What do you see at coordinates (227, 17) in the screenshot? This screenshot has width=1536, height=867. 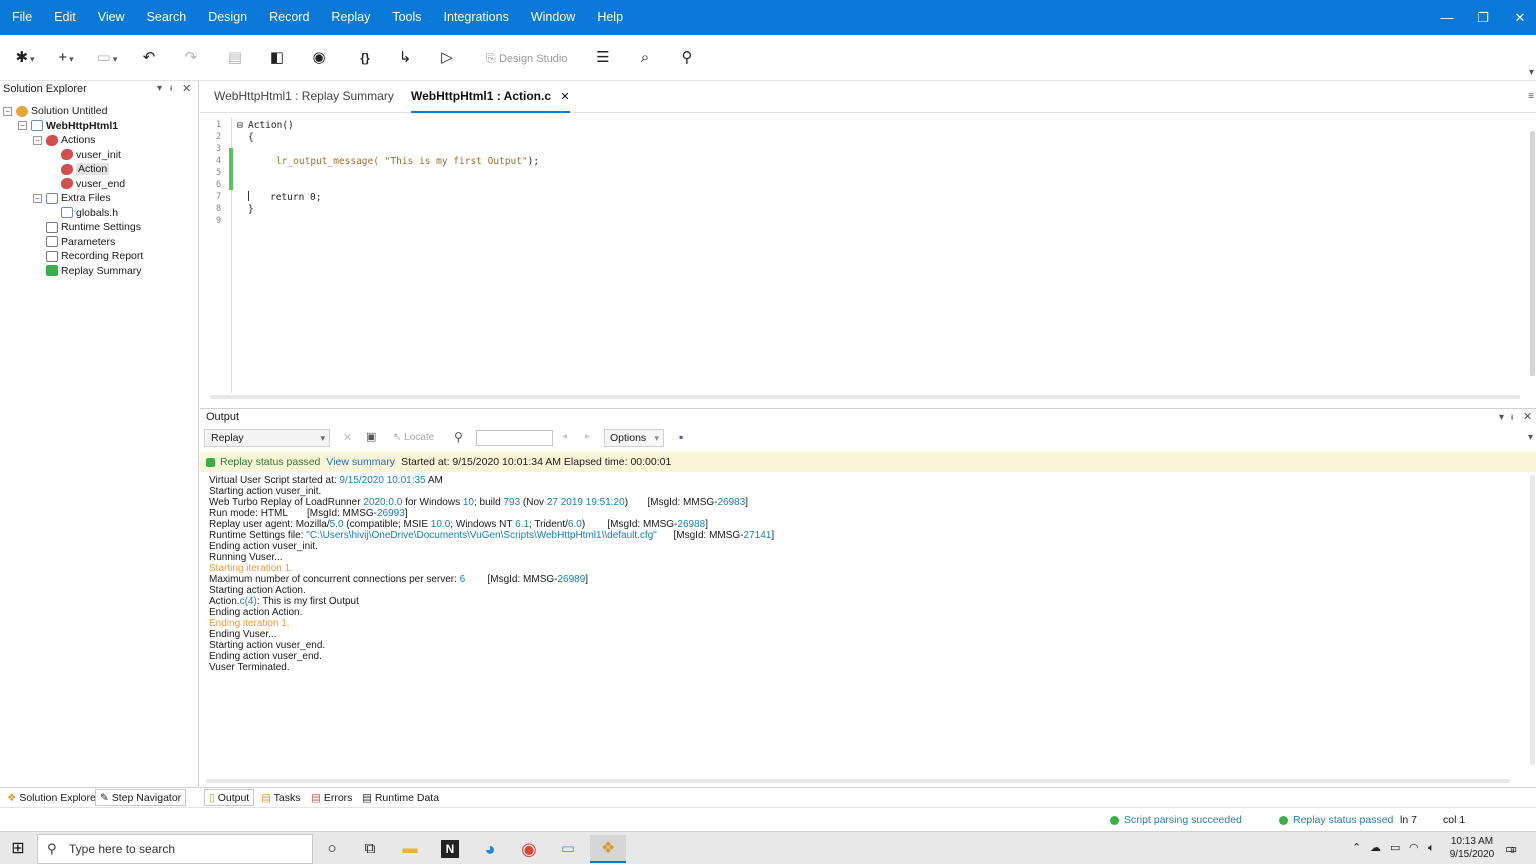 I see `menu-design: Design` at bounding box center [227, 17].